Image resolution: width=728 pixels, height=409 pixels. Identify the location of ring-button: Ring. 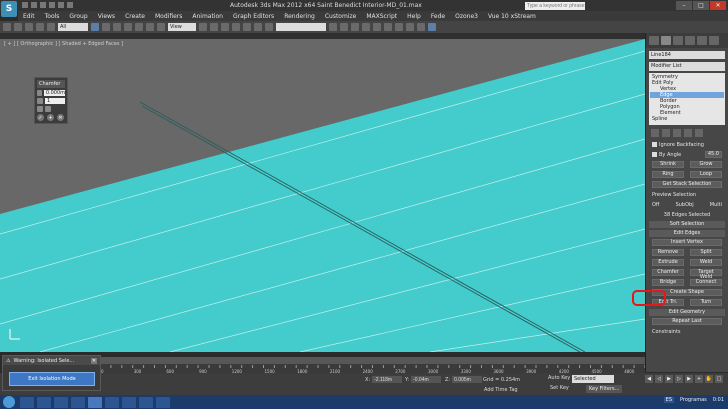
(668, 174).